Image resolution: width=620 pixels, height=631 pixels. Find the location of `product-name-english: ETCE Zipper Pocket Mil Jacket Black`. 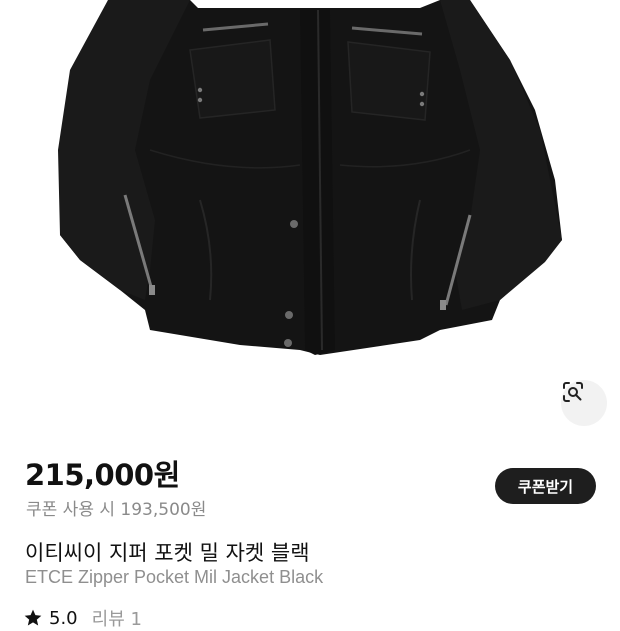

product-name-english: ETCE Zipper Pocket Mil Jacket Black is located at coordinates (174, 577).